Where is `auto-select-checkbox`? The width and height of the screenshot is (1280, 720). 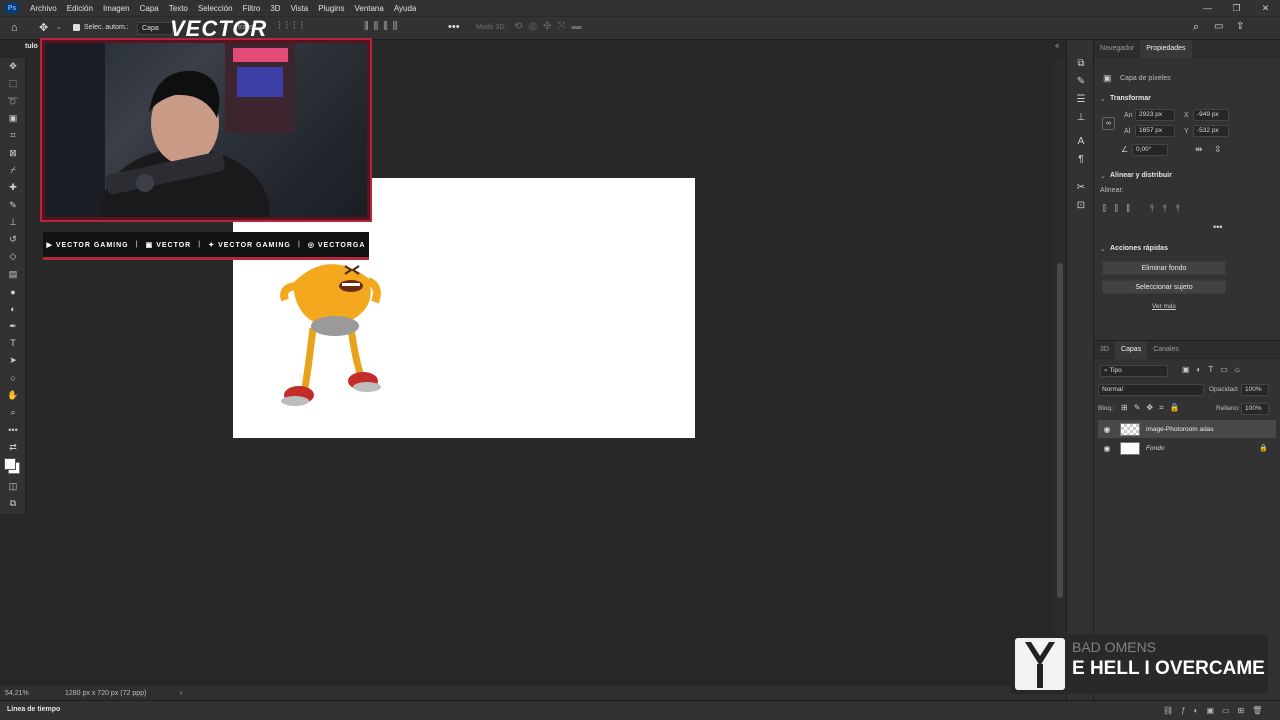
auto-select-checkbox is located at coordinates (76, 27).